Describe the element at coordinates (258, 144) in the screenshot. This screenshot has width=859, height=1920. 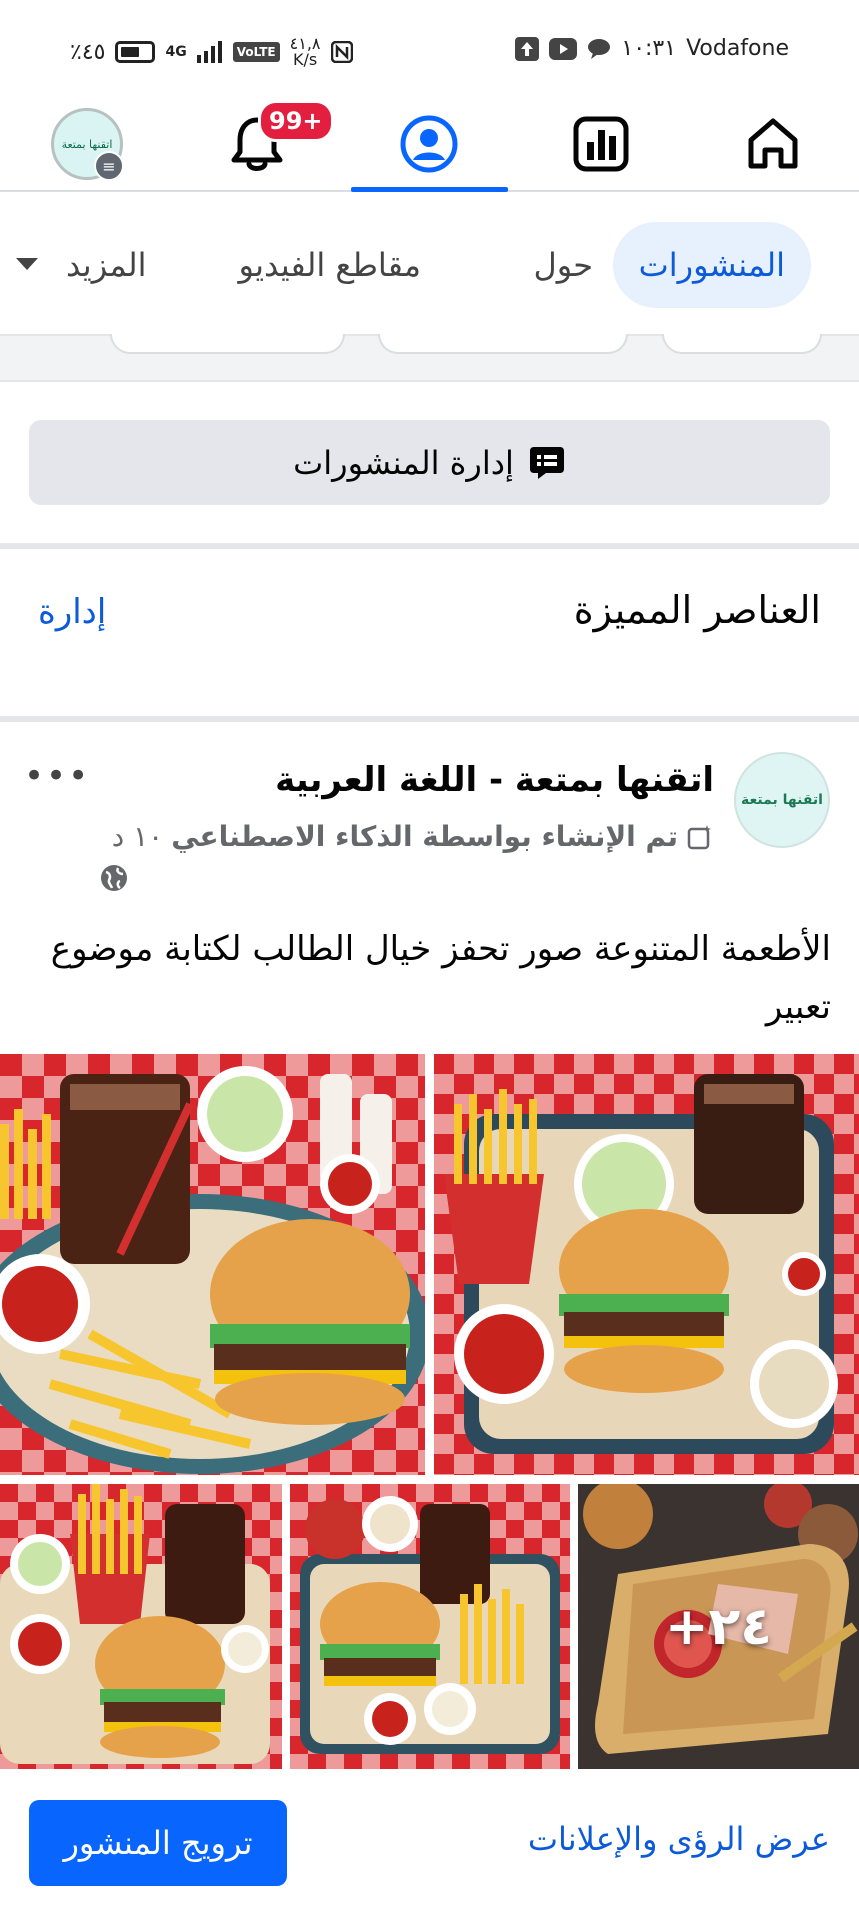
I see `nav-notifications: 99+` at that location.